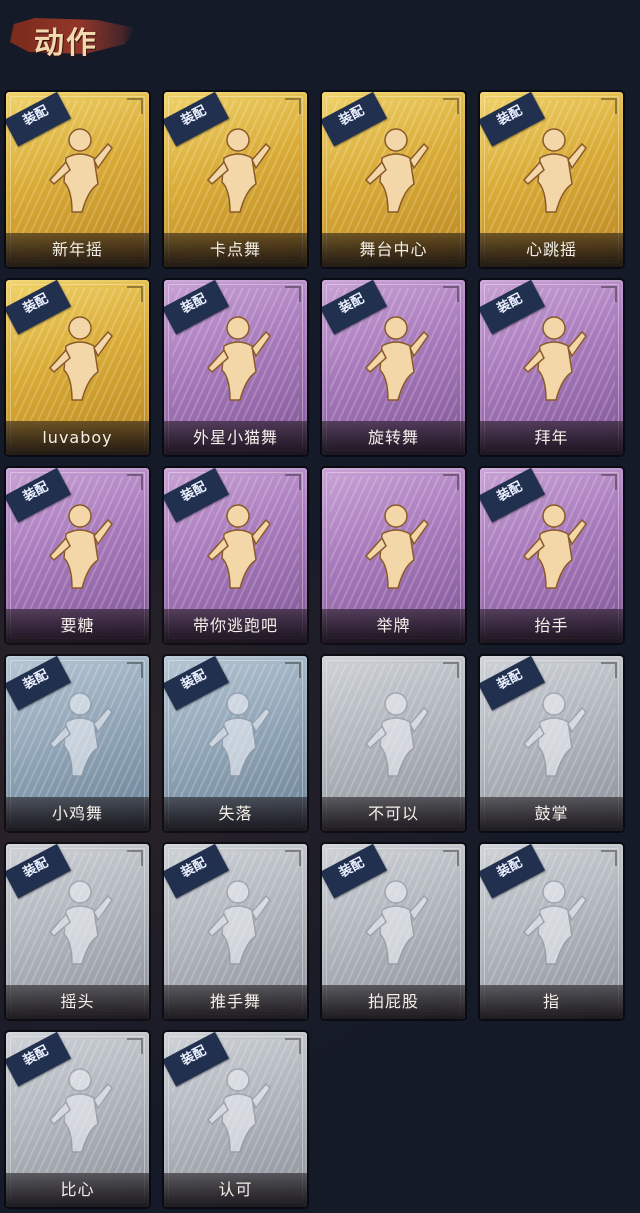 The image size is (640, 1213). I want to click on emote-name: 比心, so click(77, 1190).